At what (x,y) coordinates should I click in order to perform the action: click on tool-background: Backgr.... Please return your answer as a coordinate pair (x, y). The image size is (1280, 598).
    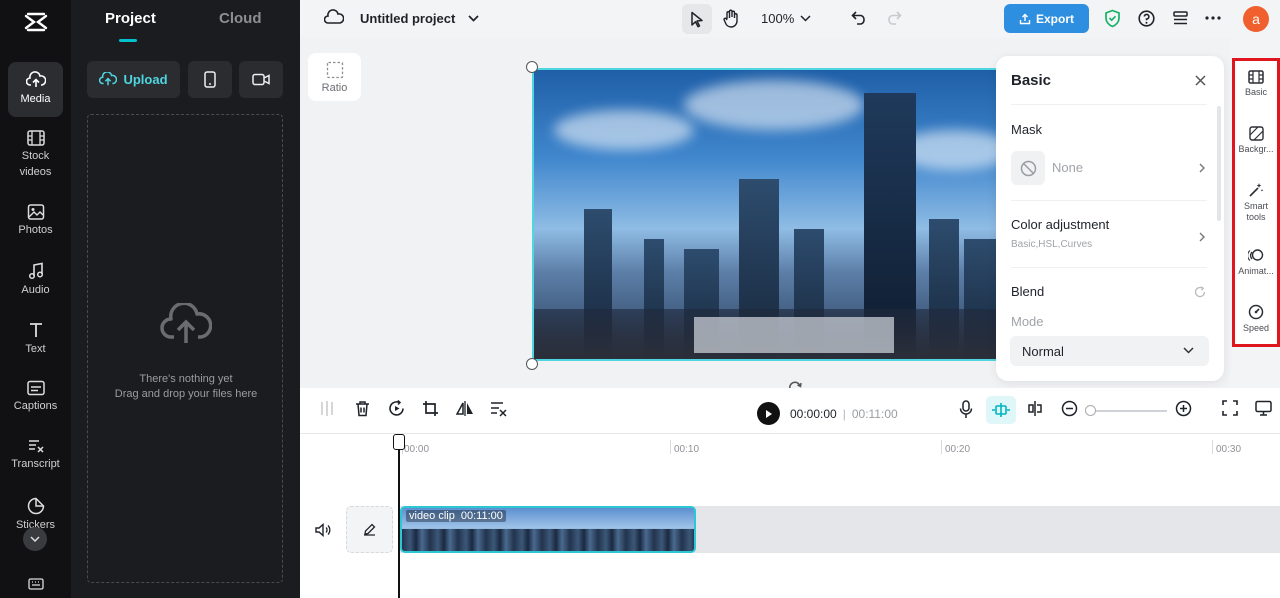
    Looking at the image, I should click on (1256, 140).